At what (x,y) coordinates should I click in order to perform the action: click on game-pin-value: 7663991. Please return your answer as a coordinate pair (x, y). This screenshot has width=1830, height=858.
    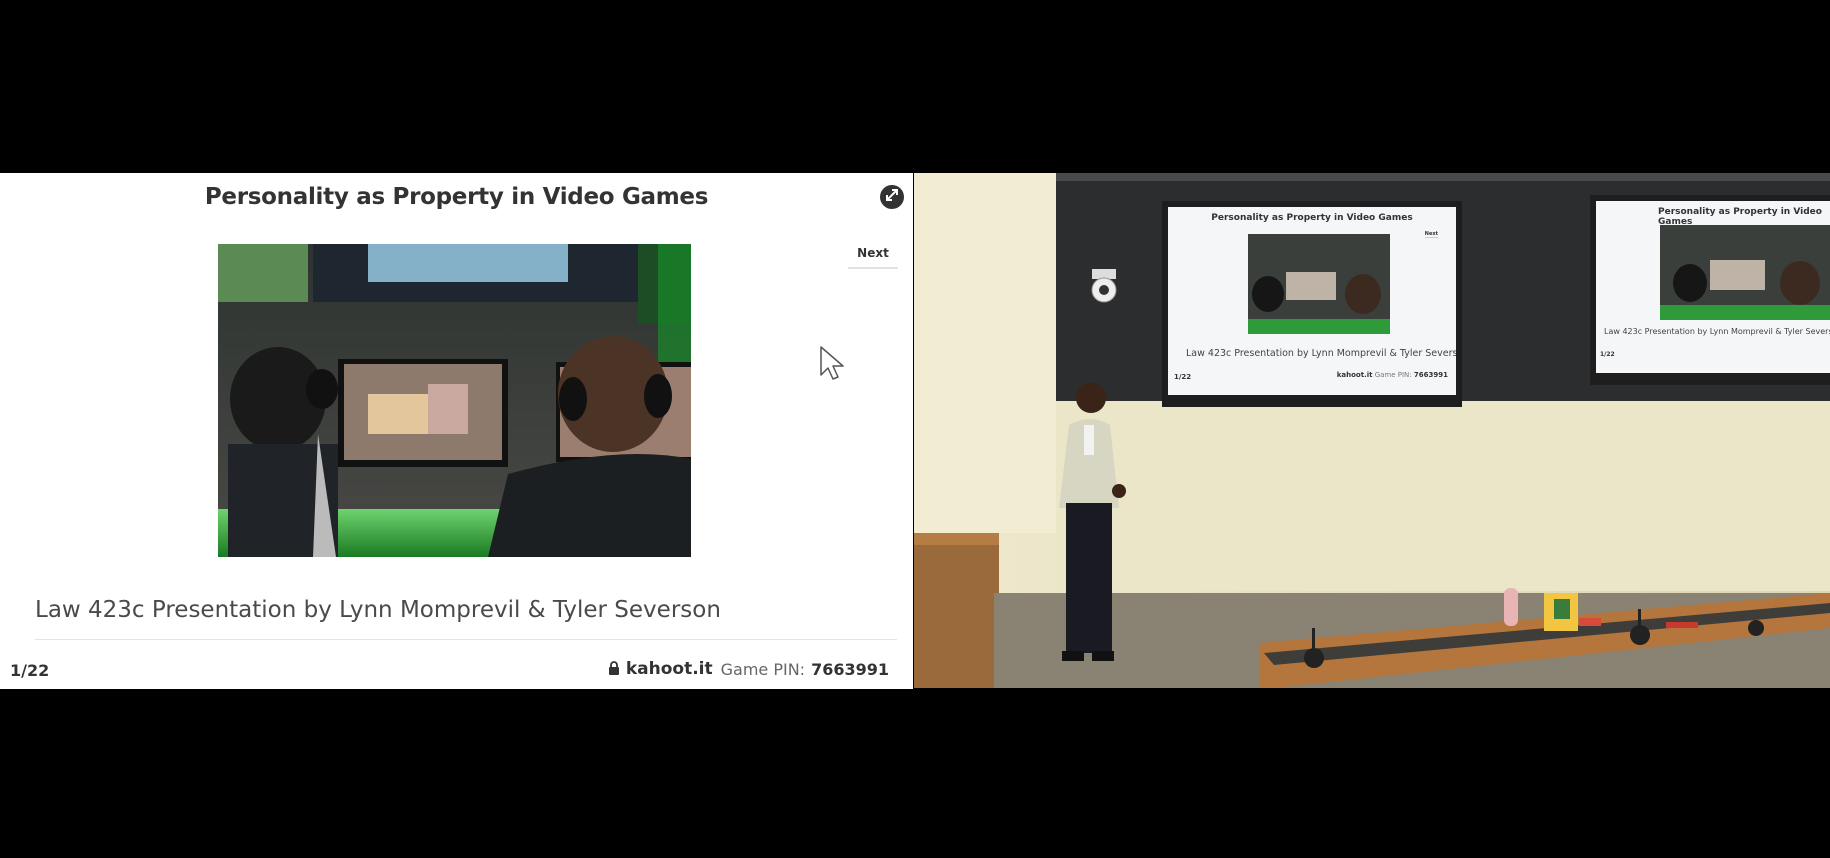
    Looking at the image, I should click on (850, 669).